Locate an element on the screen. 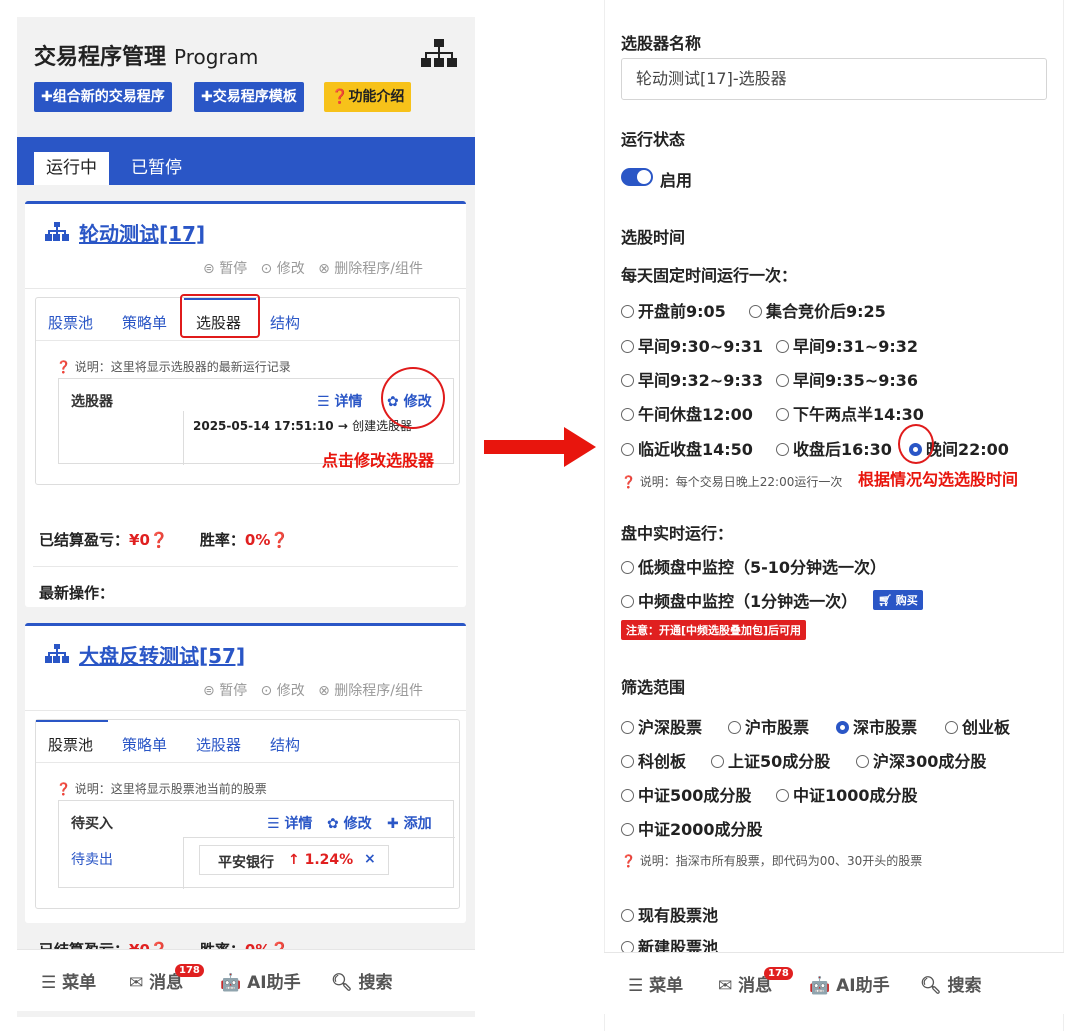 Image resolution: width=1080 pixels, height=1031 pixels. selector-label: 选股器 is located at coordinates (92, 402).